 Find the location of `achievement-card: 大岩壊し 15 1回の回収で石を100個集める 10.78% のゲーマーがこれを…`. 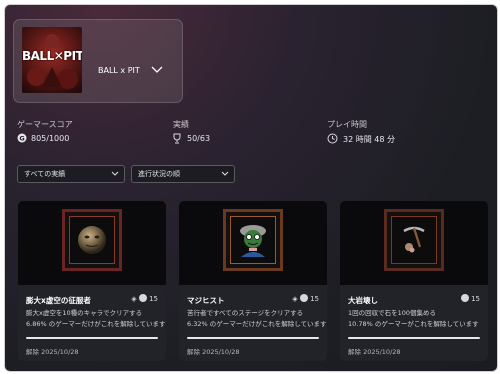

achievement-card: 大岩壊し 15 1回の回収で石を100個集める 10.78% のゲーマーがこれを… is located at coordinates (414, 281).